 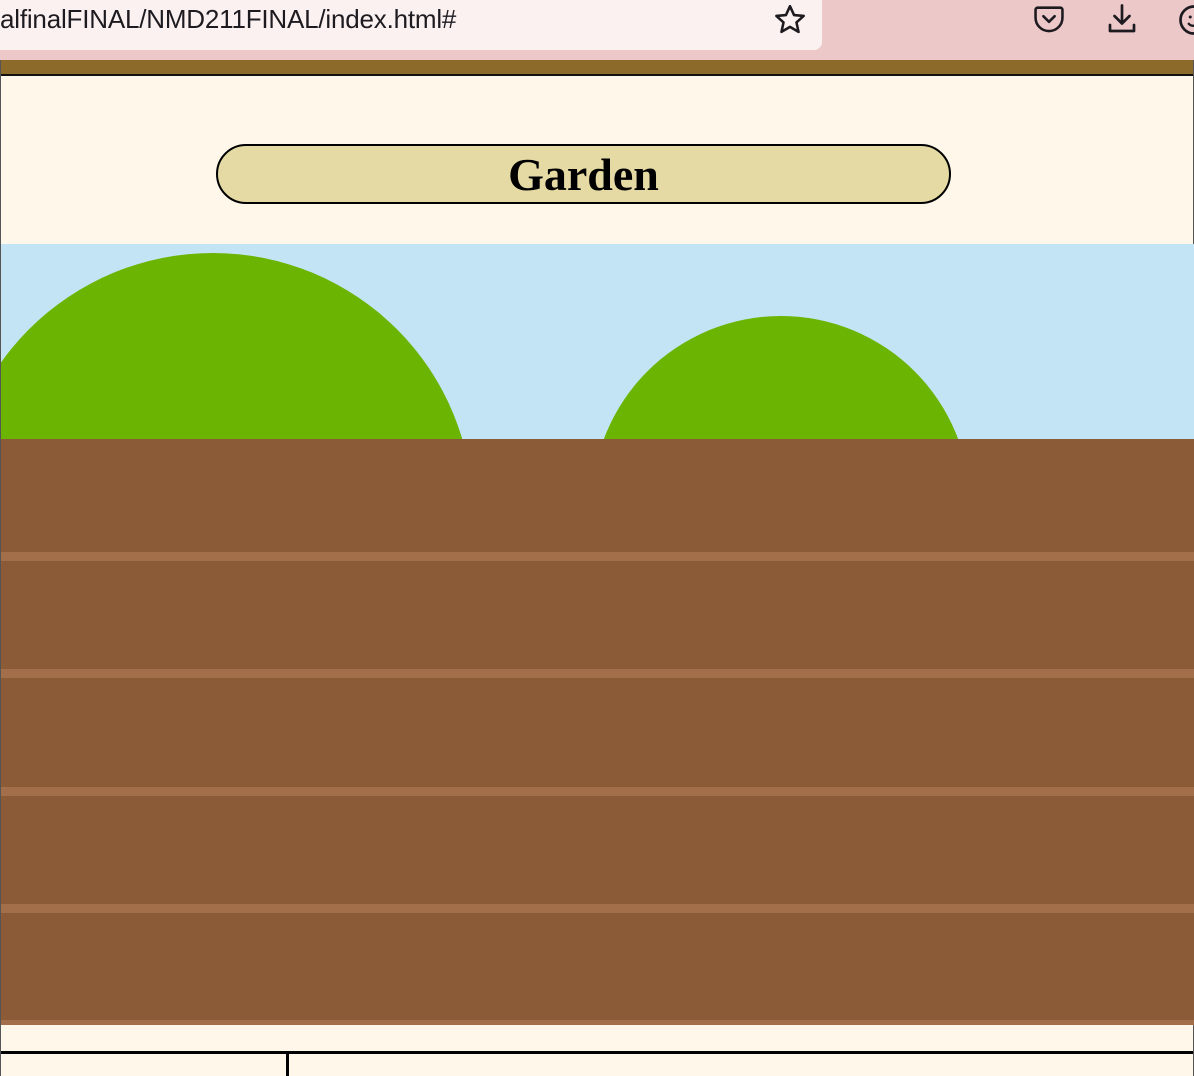 What do you see at coordinates (781, 378) in the screenshot?
I see `bush-right` at bounding box center [781, 378].